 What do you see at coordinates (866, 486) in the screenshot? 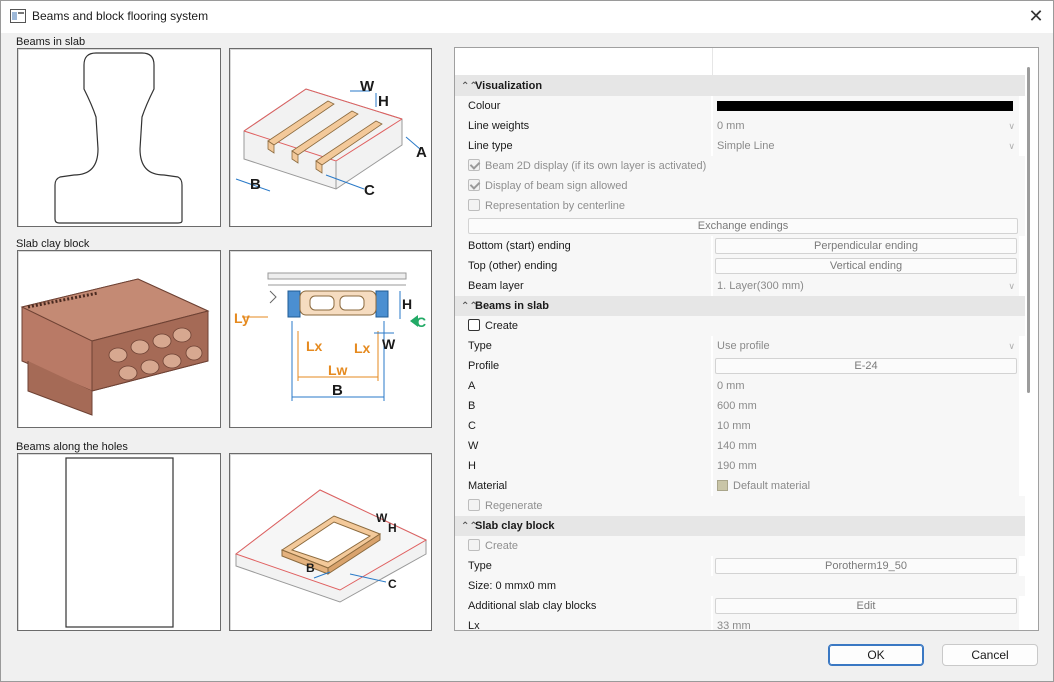
I see `material-value: Default material` at bounding box center [866, 486].